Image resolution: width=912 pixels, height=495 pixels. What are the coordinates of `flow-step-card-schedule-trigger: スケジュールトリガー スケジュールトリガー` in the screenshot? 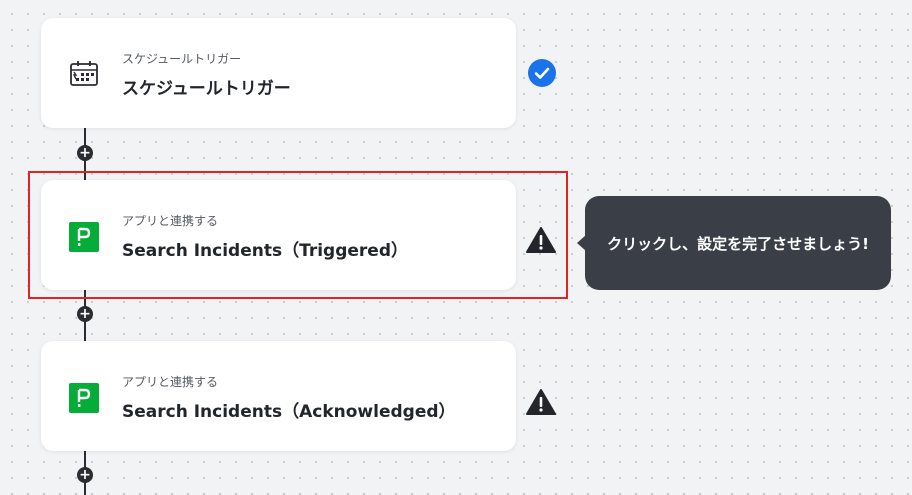 It's located at (278, 73).